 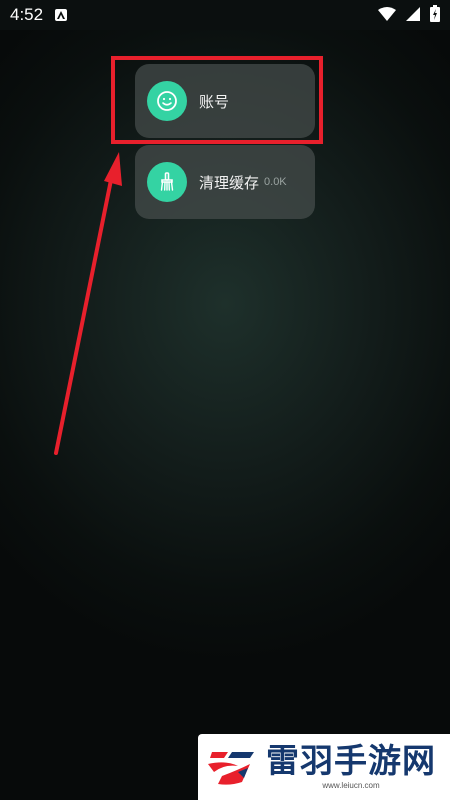 What do you see at coordinates (351, 760) in the screenshot?
I see `watermark-title: 雷羽手游网` at bounding box center [351, 760].